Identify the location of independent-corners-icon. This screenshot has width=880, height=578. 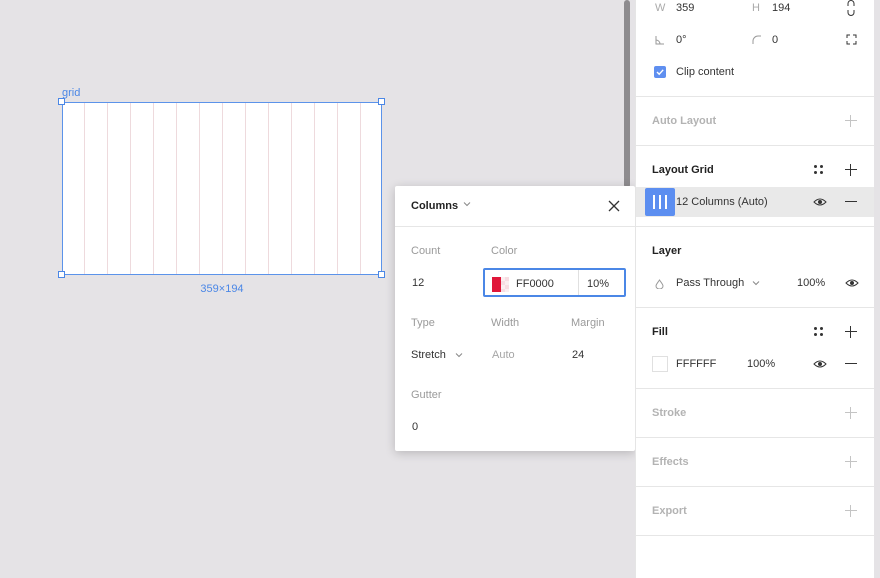
(851, 39).